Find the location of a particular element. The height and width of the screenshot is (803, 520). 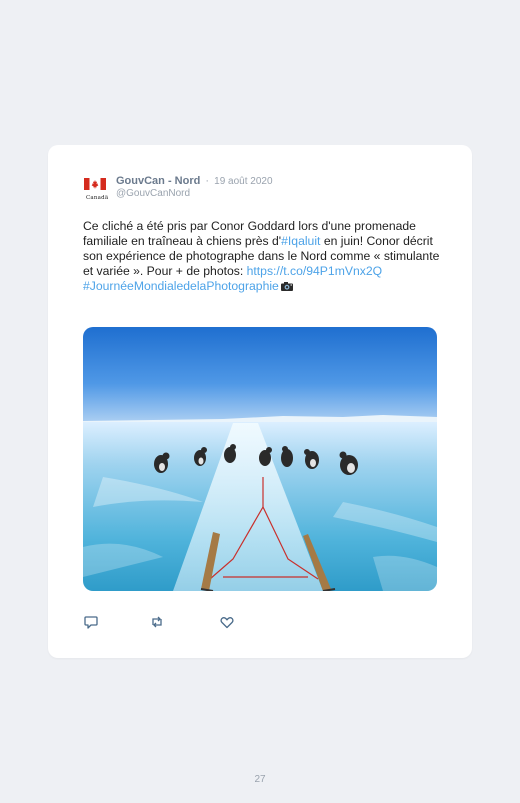

author-line: GouvCan - Nord · 19 août 2020 is located at coordinates (194, 181).